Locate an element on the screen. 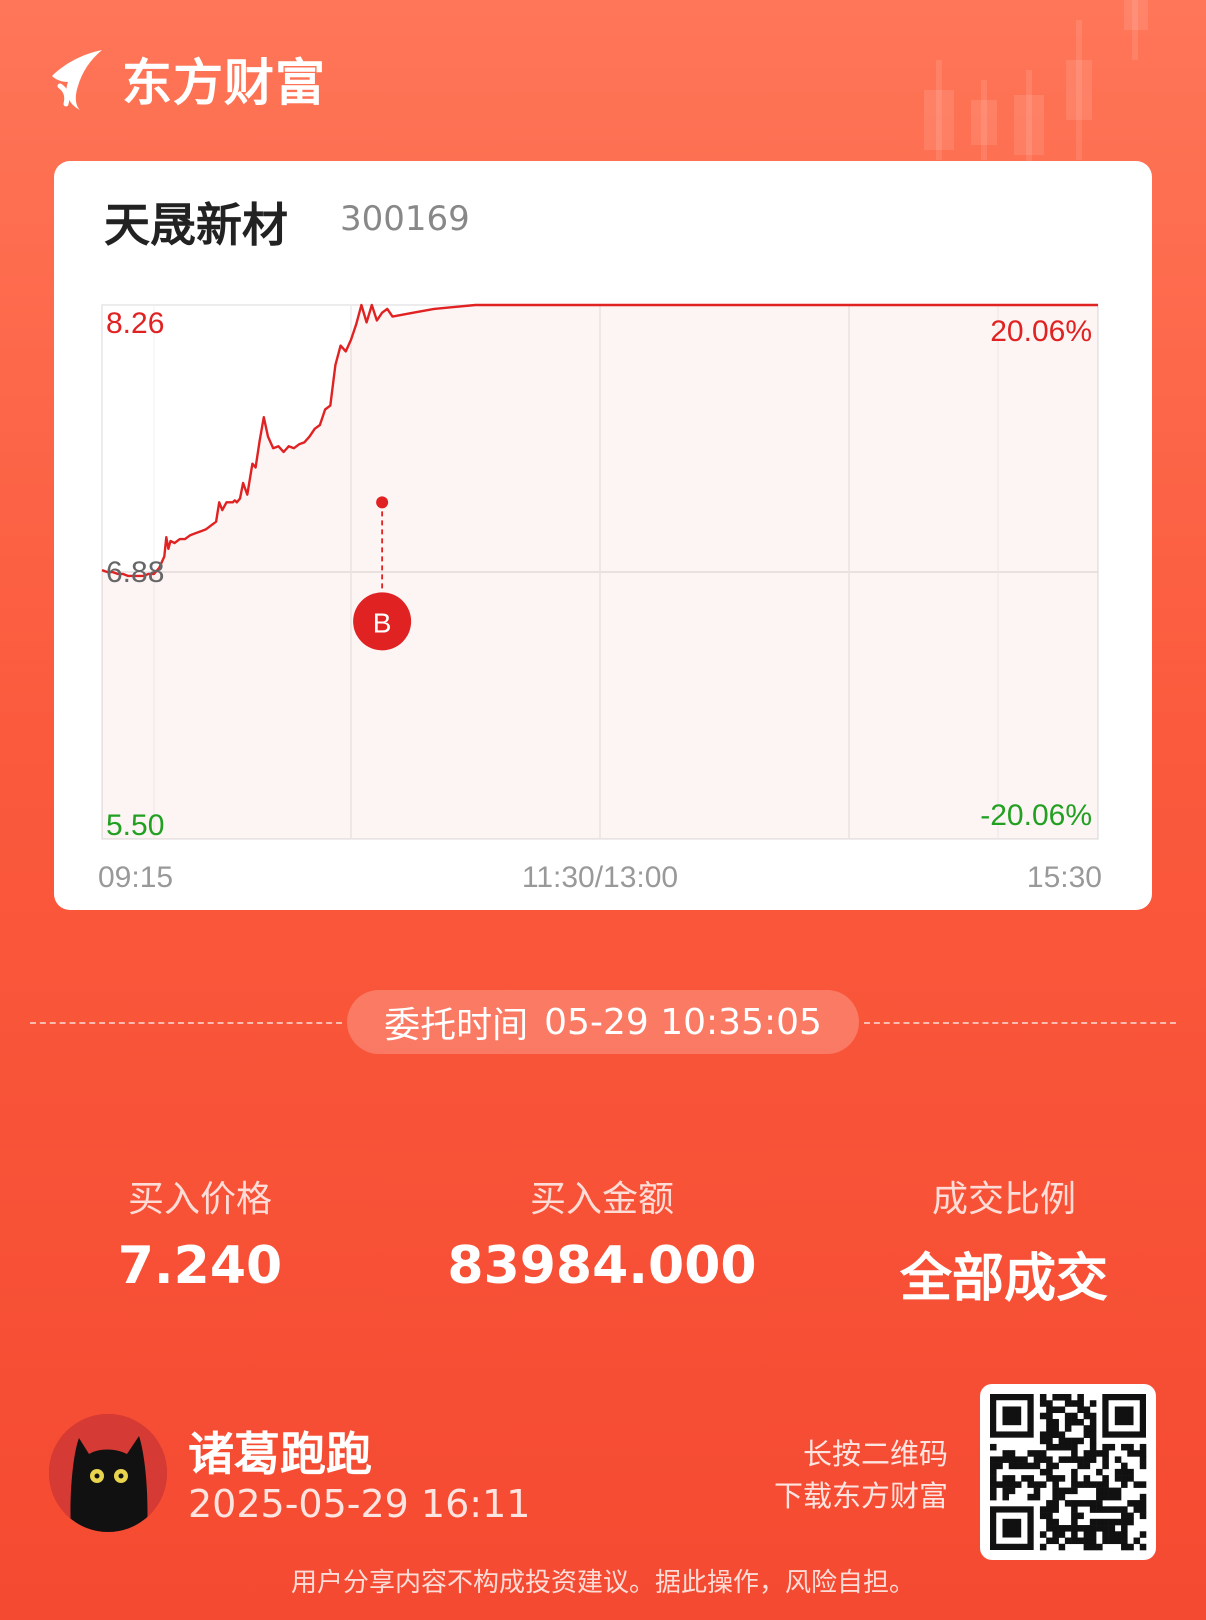 Image resolution: width=1206 pixels, height=1620 pixels. stat-label: 成交比例 is located at coordinates (1003, 1199).